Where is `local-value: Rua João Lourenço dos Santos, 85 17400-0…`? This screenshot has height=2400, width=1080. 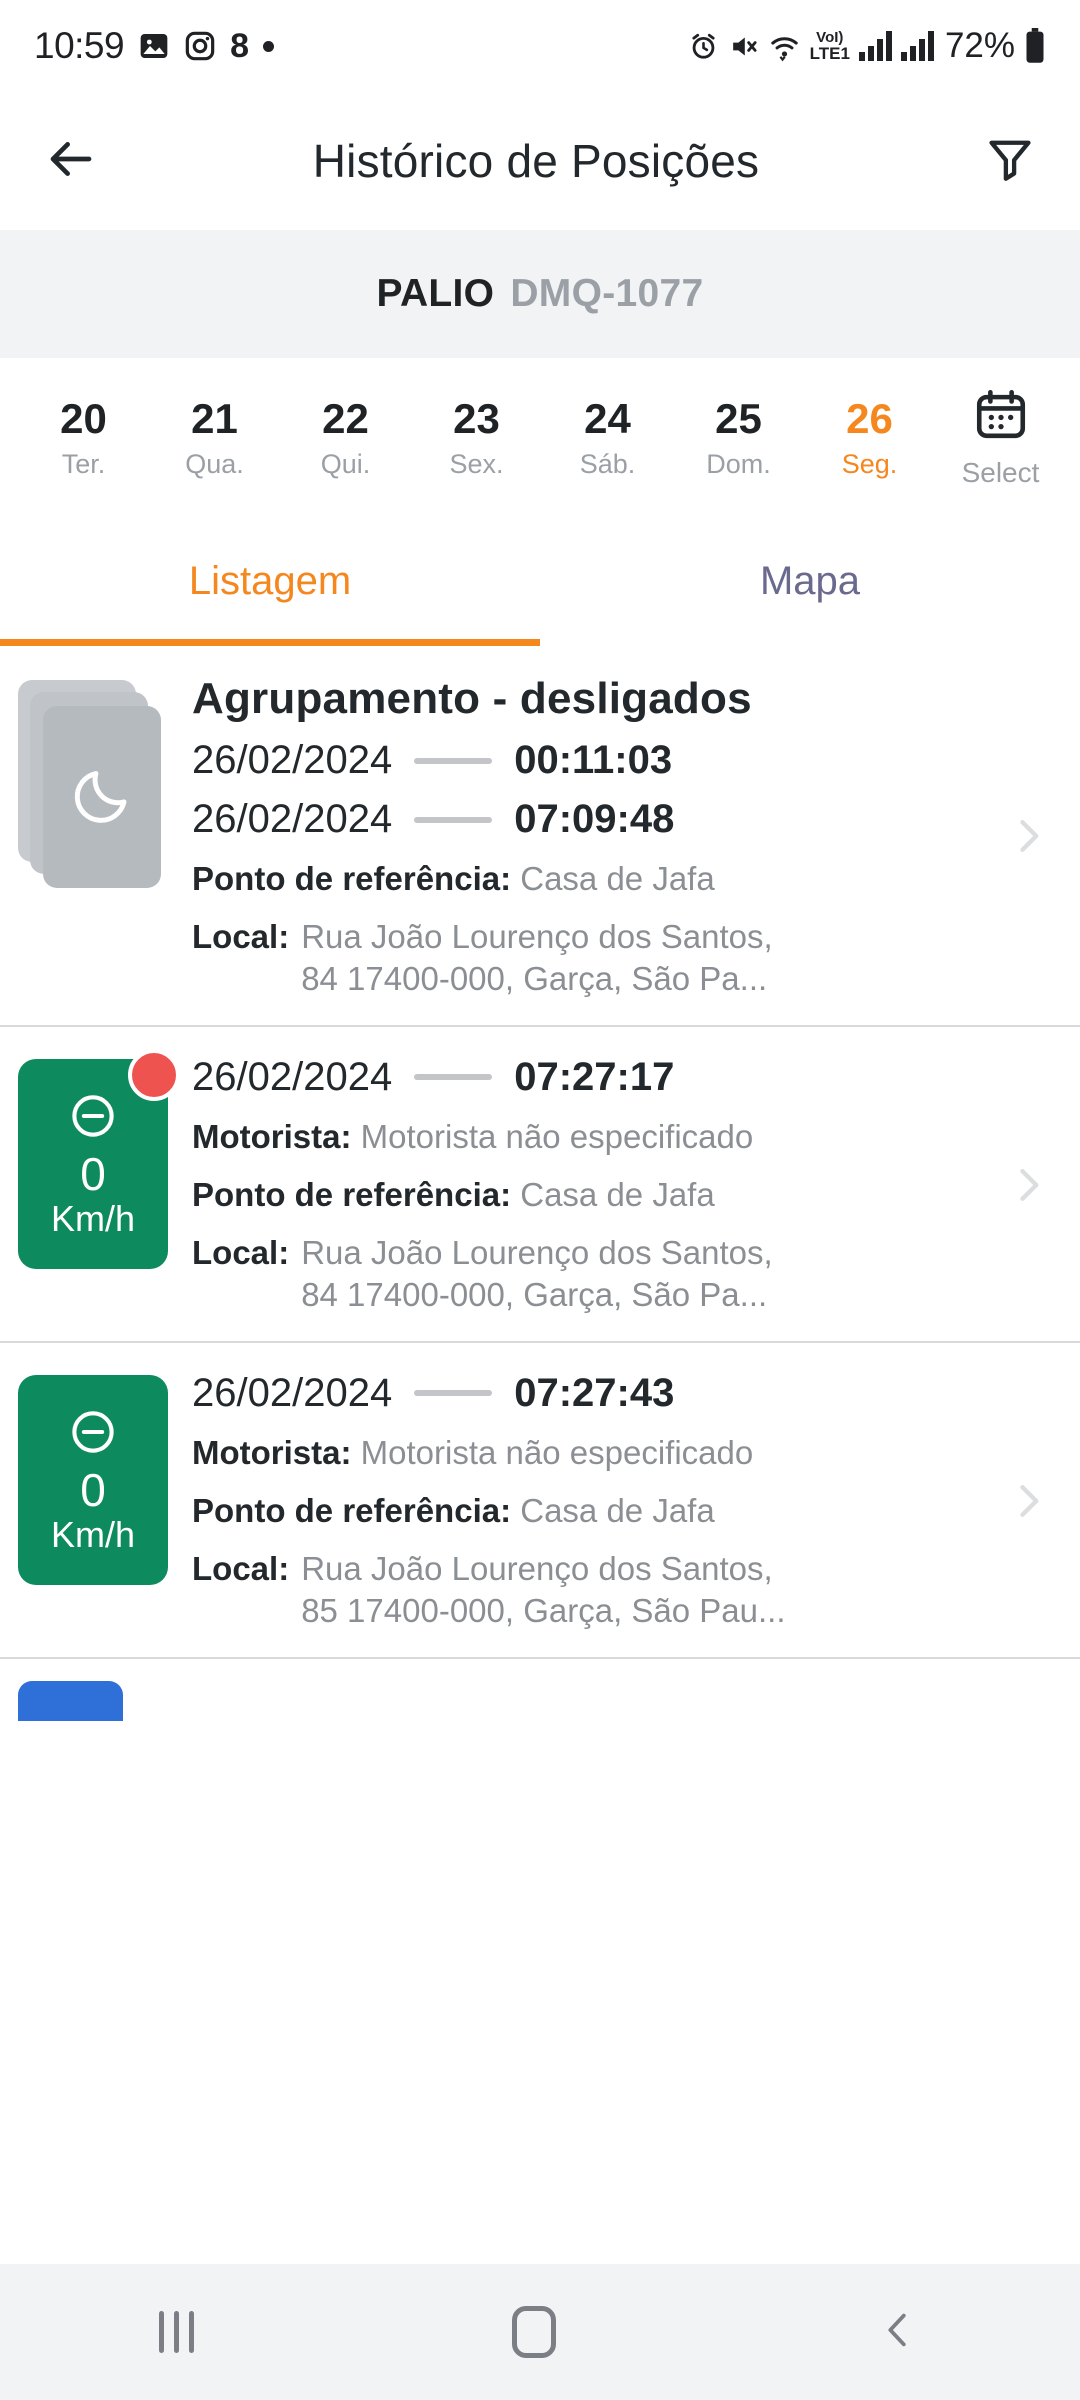 local-value: Rua João Lourenço dos Santos, 85 17400-0… is located at coordinates (648, 1590).